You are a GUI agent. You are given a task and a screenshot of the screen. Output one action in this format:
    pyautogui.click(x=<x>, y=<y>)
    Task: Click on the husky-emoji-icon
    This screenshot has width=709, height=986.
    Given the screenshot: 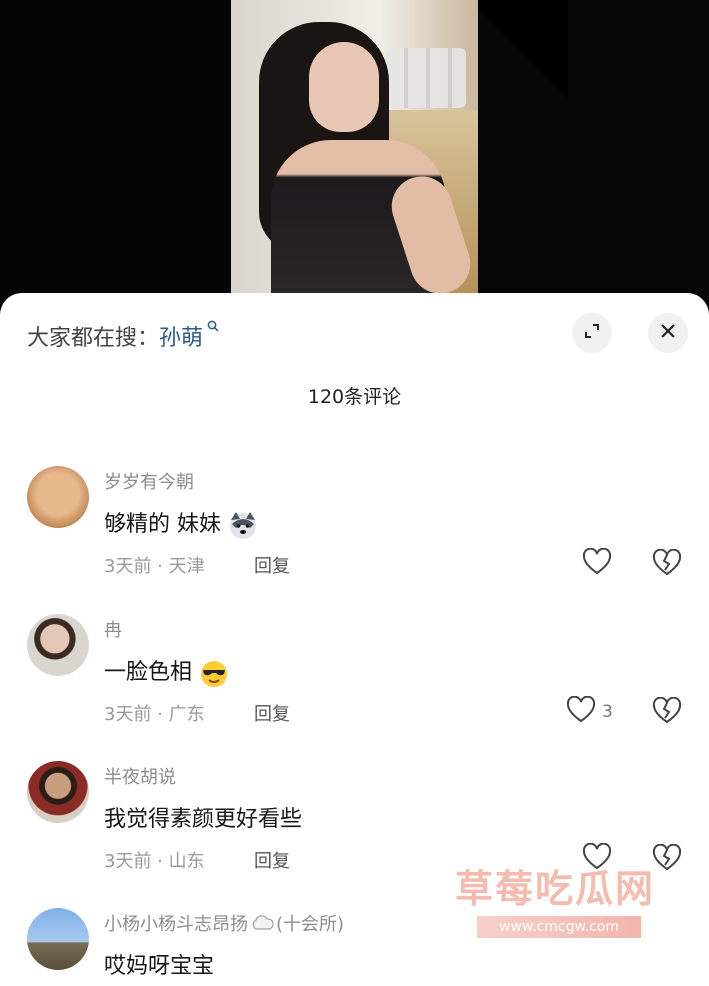 What is the action you would take?
    pyautogui.click(x=243, y=525)
    